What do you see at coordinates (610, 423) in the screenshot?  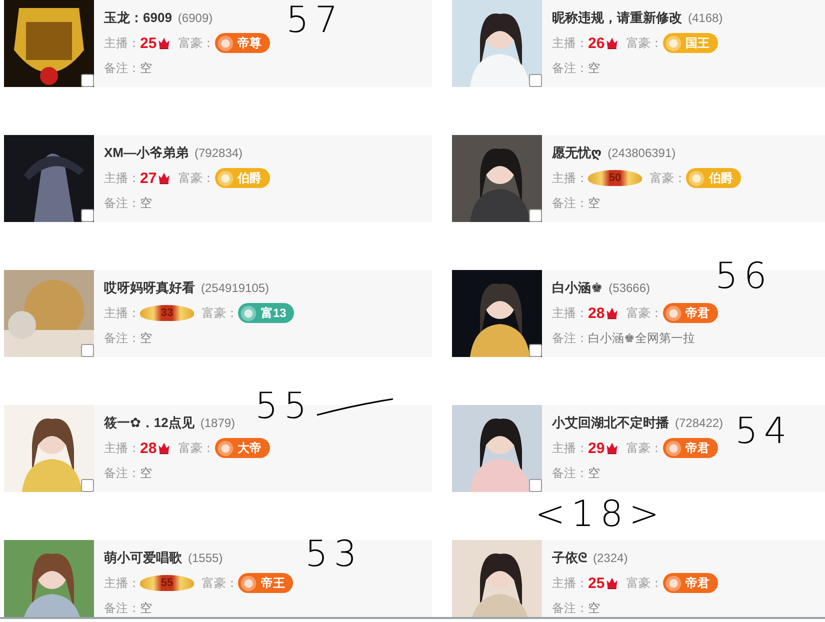 I see `user-name: 小艾回湖北不定时播` at bounding box center [610, 423].